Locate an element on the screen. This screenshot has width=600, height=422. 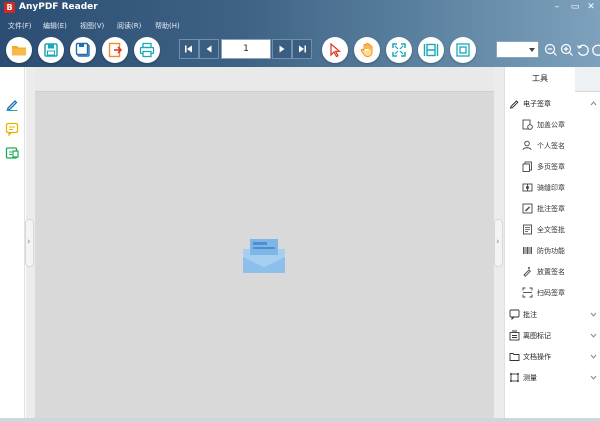
fit-width-icon is located at coordinates (431, 50).